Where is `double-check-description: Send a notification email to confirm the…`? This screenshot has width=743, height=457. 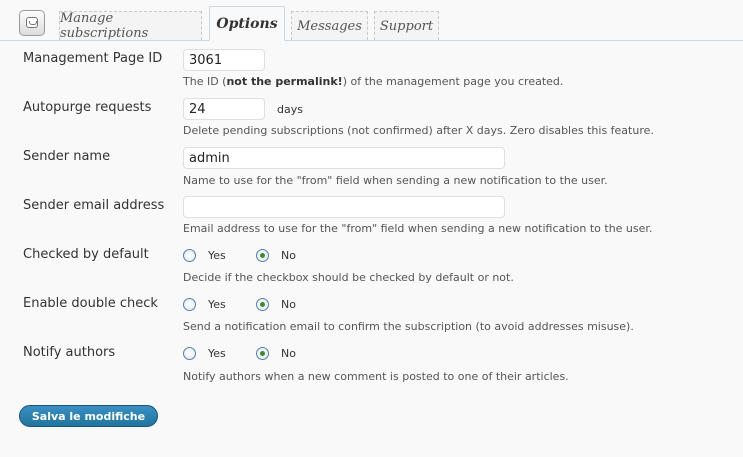 double-check-description: Send a notification email to confirm the… is located at coordinates (408, 326).